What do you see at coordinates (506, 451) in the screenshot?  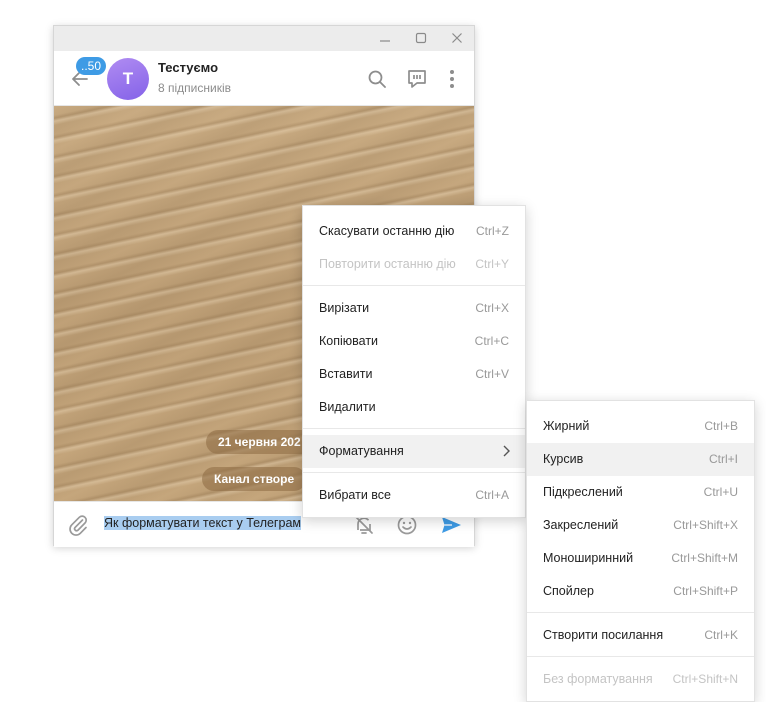 I see `chevron-right-icon` at bounding box center [506, 451].